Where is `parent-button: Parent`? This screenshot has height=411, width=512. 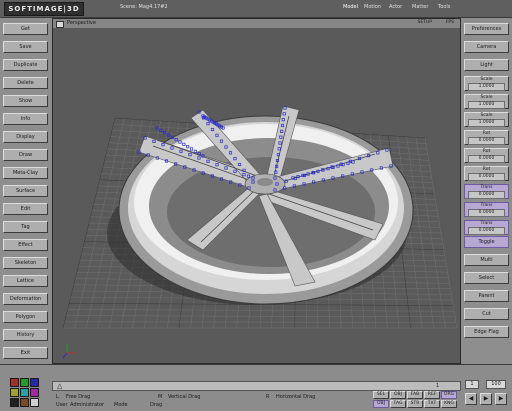
parent-button: Parent is located at coordinates (486, 296).